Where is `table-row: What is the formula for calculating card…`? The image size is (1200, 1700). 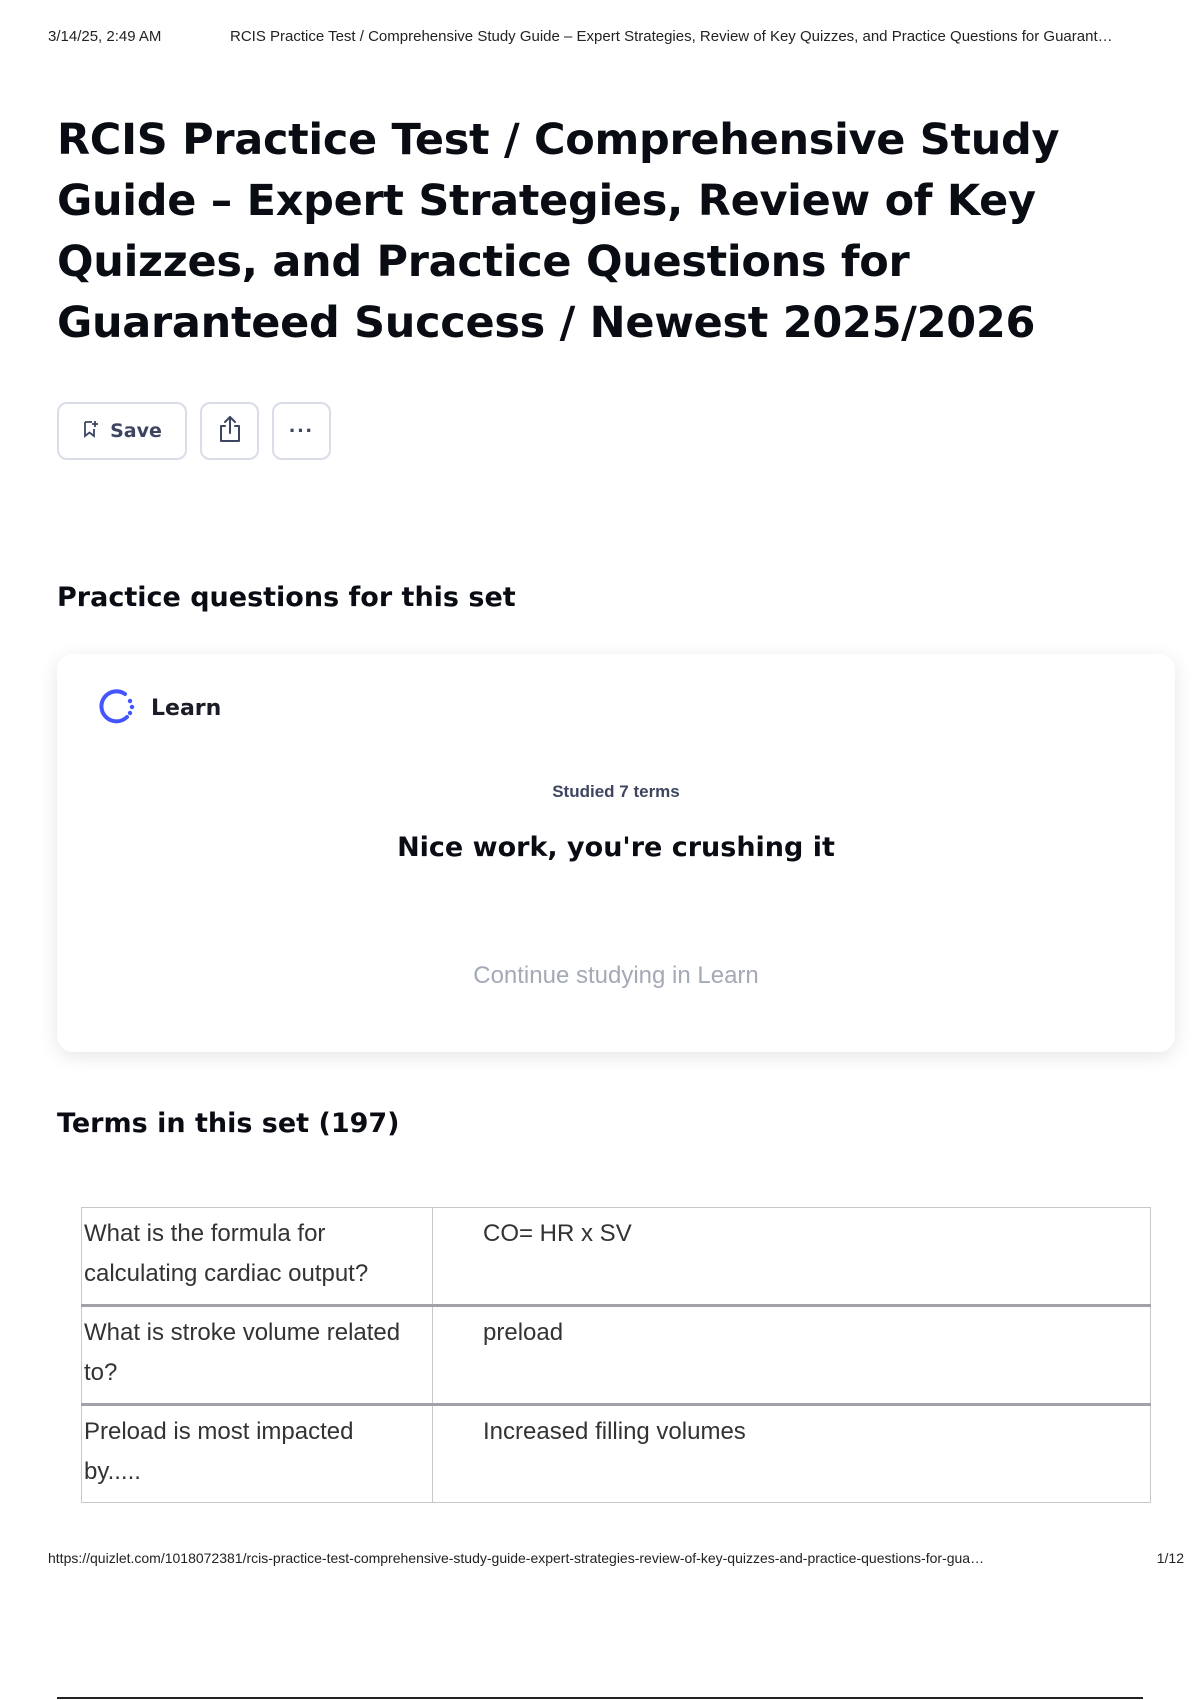 table-row: What is the formula for calculating card… is located at coordinates (616, 1256).